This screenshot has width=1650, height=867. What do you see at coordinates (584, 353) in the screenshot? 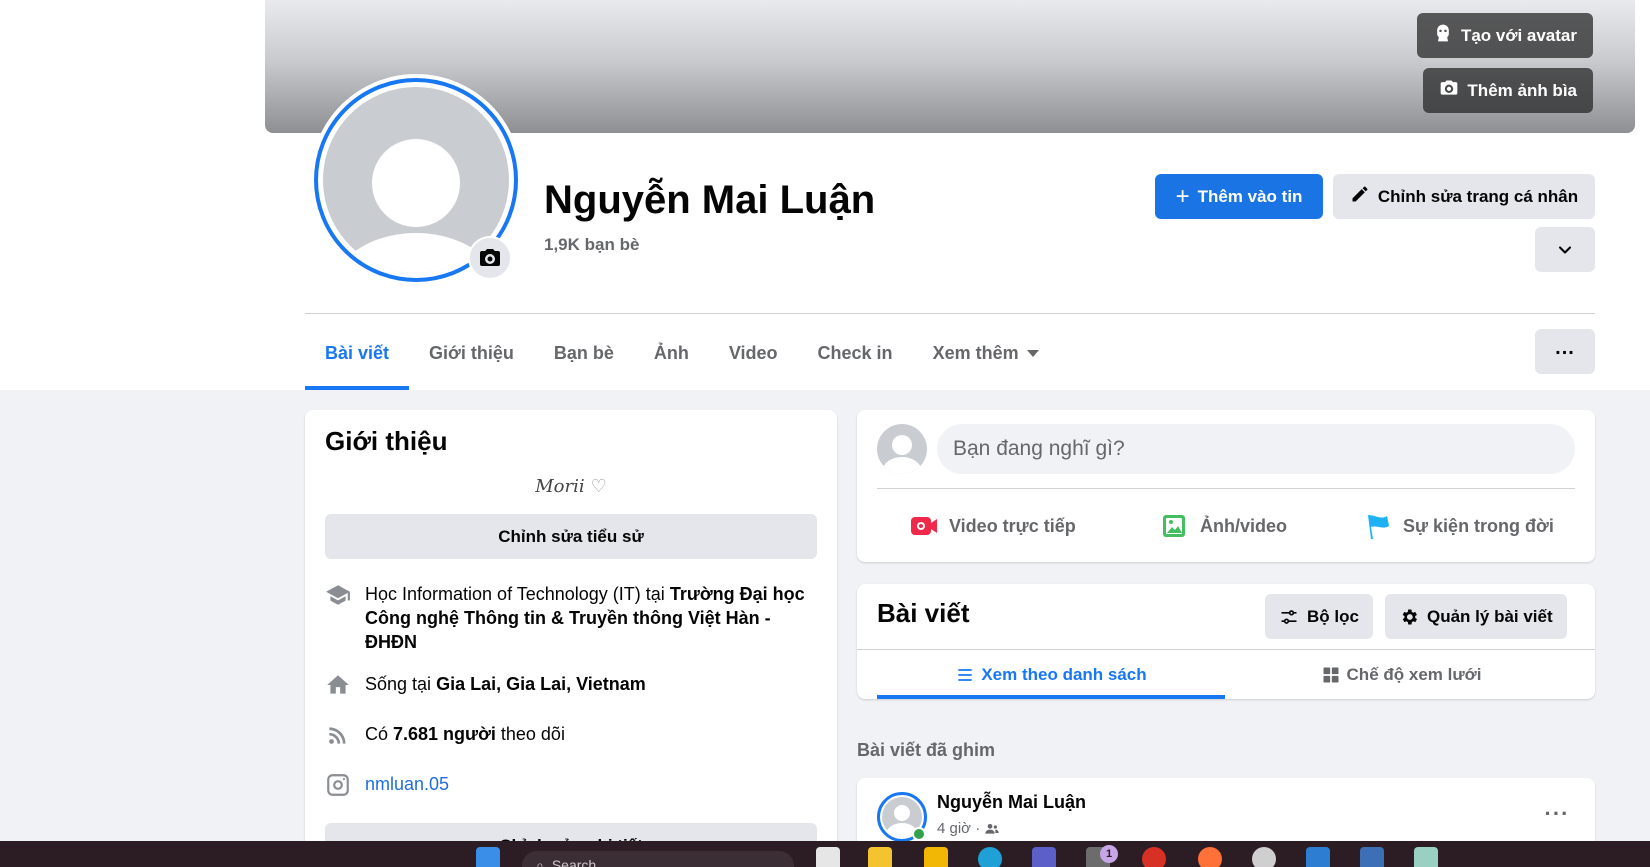
I see `tab-friends: Bạn bè` at bounding box center [584, 353].